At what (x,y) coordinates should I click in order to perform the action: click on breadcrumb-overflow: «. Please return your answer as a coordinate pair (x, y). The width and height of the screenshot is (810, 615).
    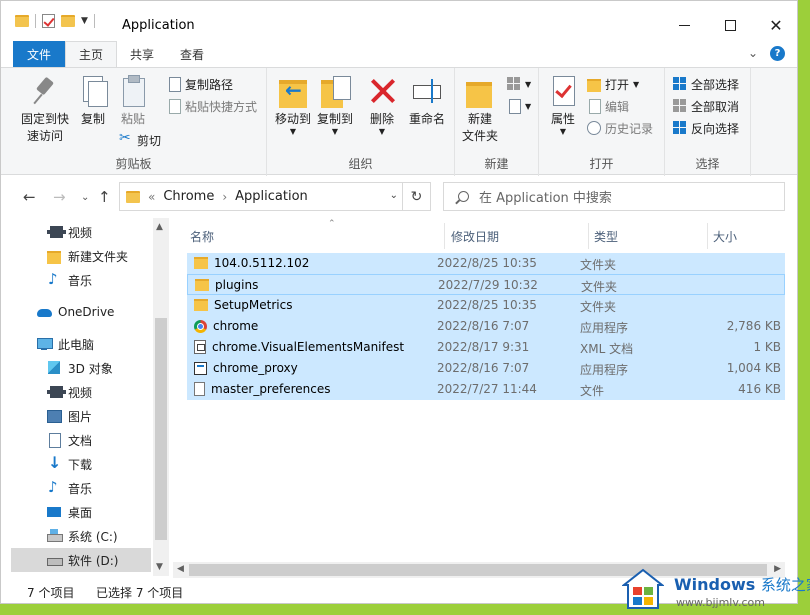
    Looking at the image, I should click on (151, 197).